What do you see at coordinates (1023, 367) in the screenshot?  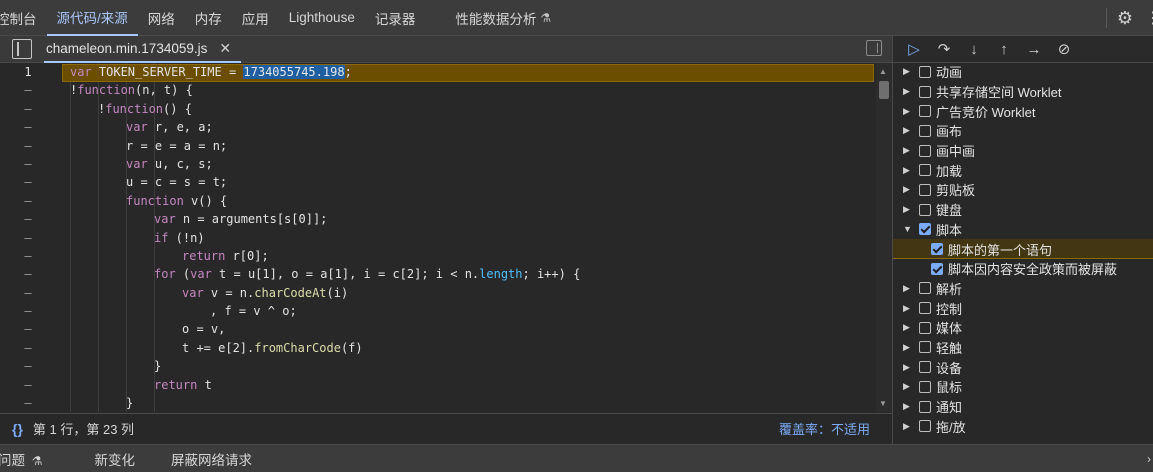 I see `breakpoint-category: ▶ 设备` at bounding box center [1023, 367].